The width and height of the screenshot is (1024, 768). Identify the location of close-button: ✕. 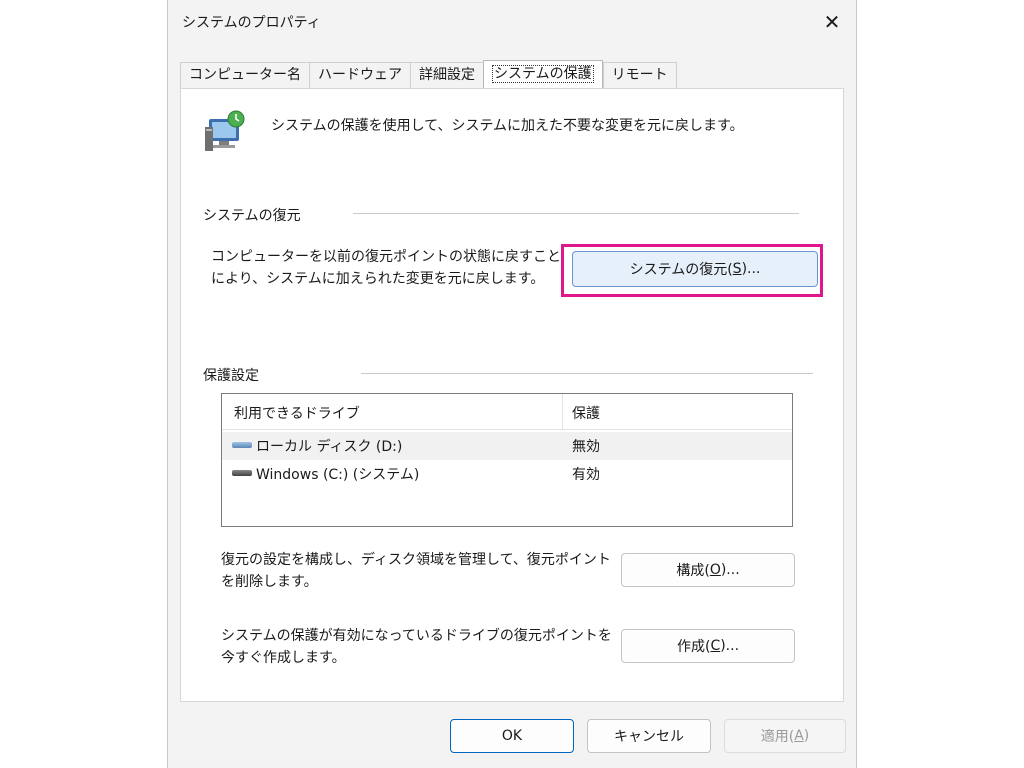
(832, 22).